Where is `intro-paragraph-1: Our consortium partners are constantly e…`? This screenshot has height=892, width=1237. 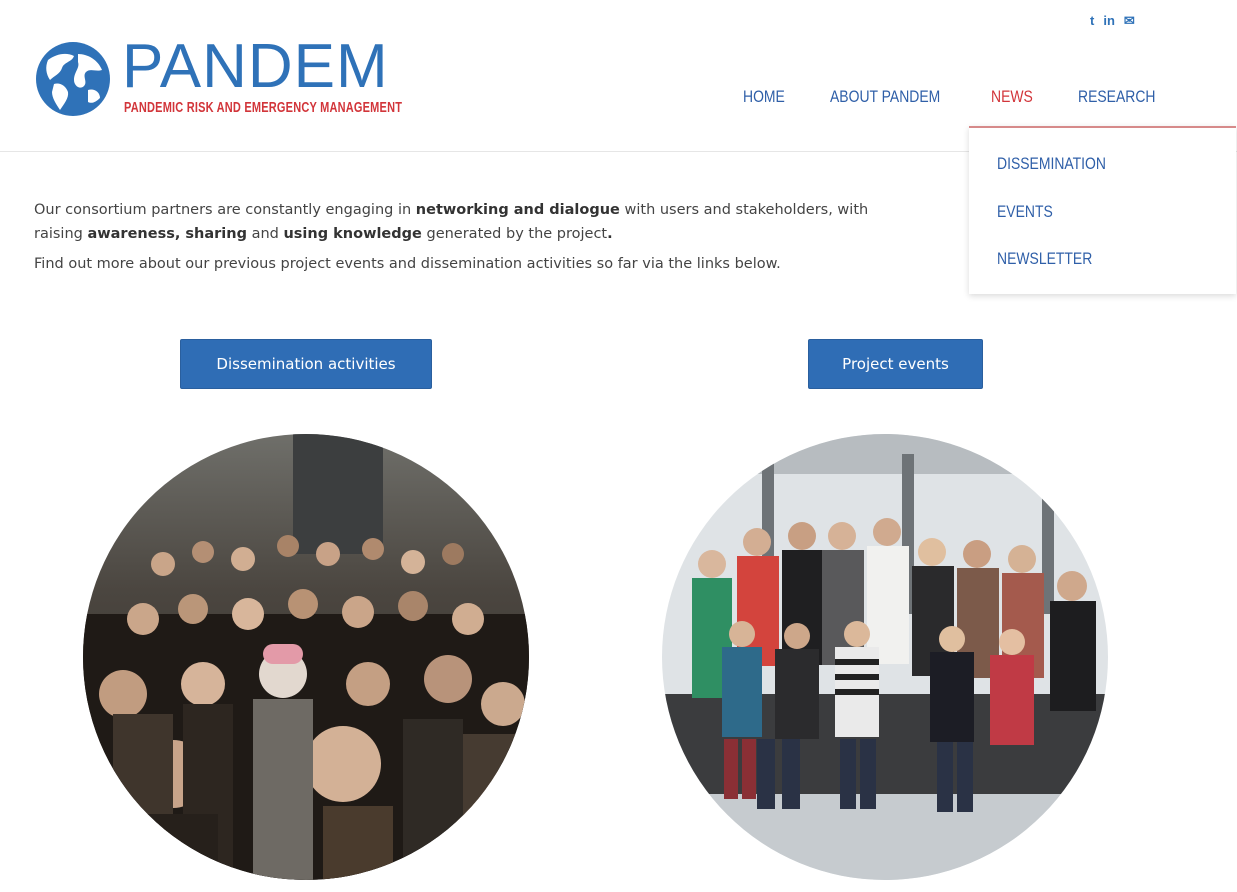 intro-paragraph-1: Our consortium partners are constantly e… is located at coordinates (451, 222).